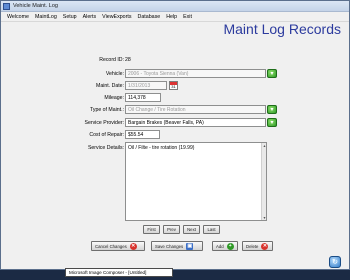  I want to click on service-details-textarea: Oil / Filte - tire rotation (19.99) ▲ ▼, so click(196, 181).